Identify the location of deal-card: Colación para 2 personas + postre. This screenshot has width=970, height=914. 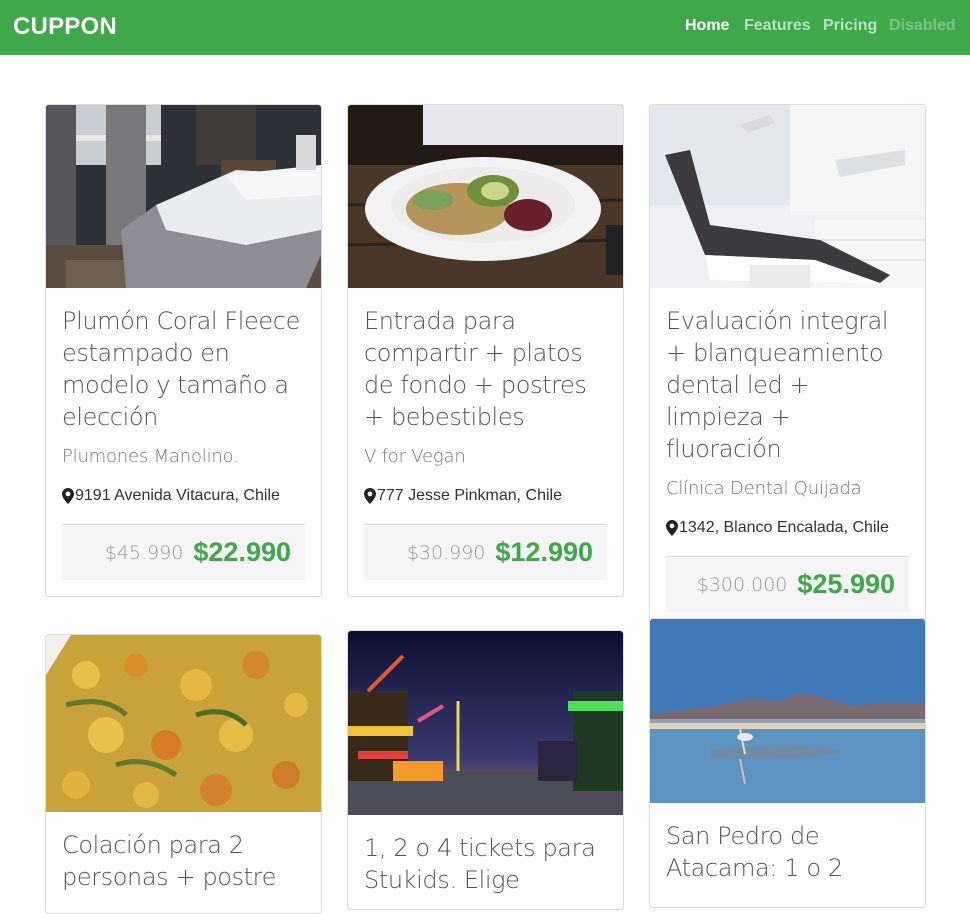
(183, 774).